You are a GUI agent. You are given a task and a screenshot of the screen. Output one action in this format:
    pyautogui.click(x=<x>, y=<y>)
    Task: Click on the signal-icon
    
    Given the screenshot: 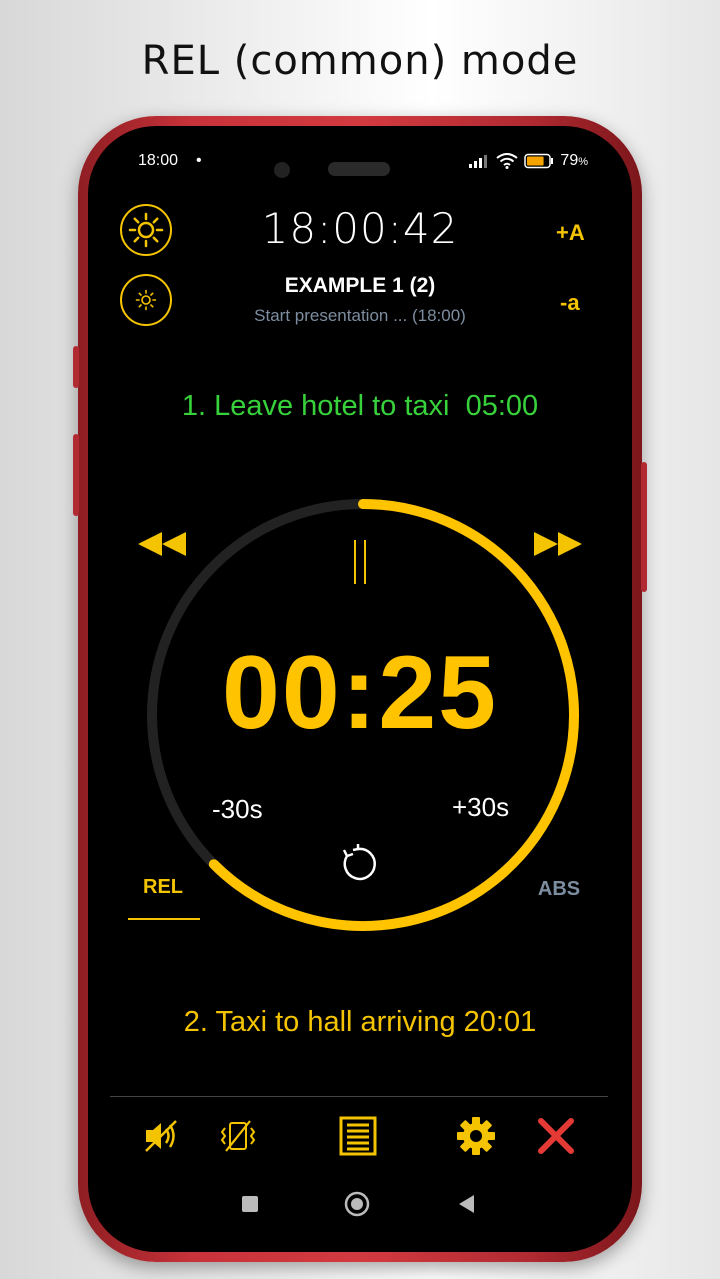 What is the action you would take?
    pyautogui.click(x=478, y=161)
    